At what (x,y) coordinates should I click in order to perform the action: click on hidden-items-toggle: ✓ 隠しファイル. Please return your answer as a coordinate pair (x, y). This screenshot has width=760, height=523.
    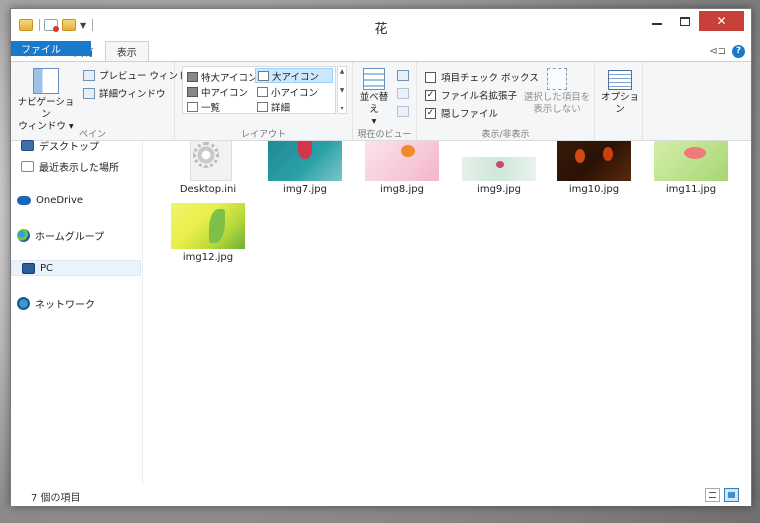
    Looking at the image, I should click on (461, 113).